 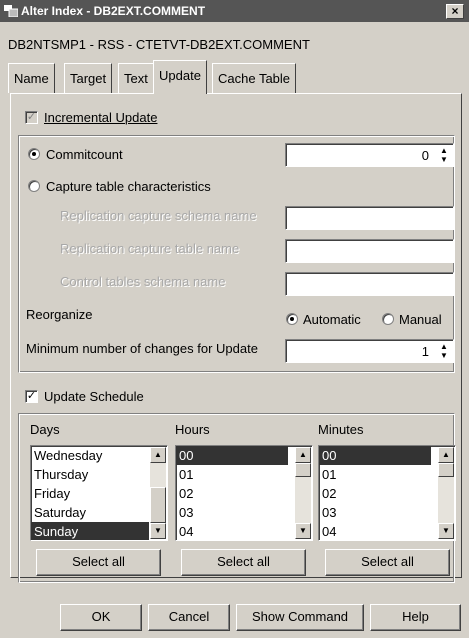 I want to click on commitcount-value: 0, so click(x=425, y=155).